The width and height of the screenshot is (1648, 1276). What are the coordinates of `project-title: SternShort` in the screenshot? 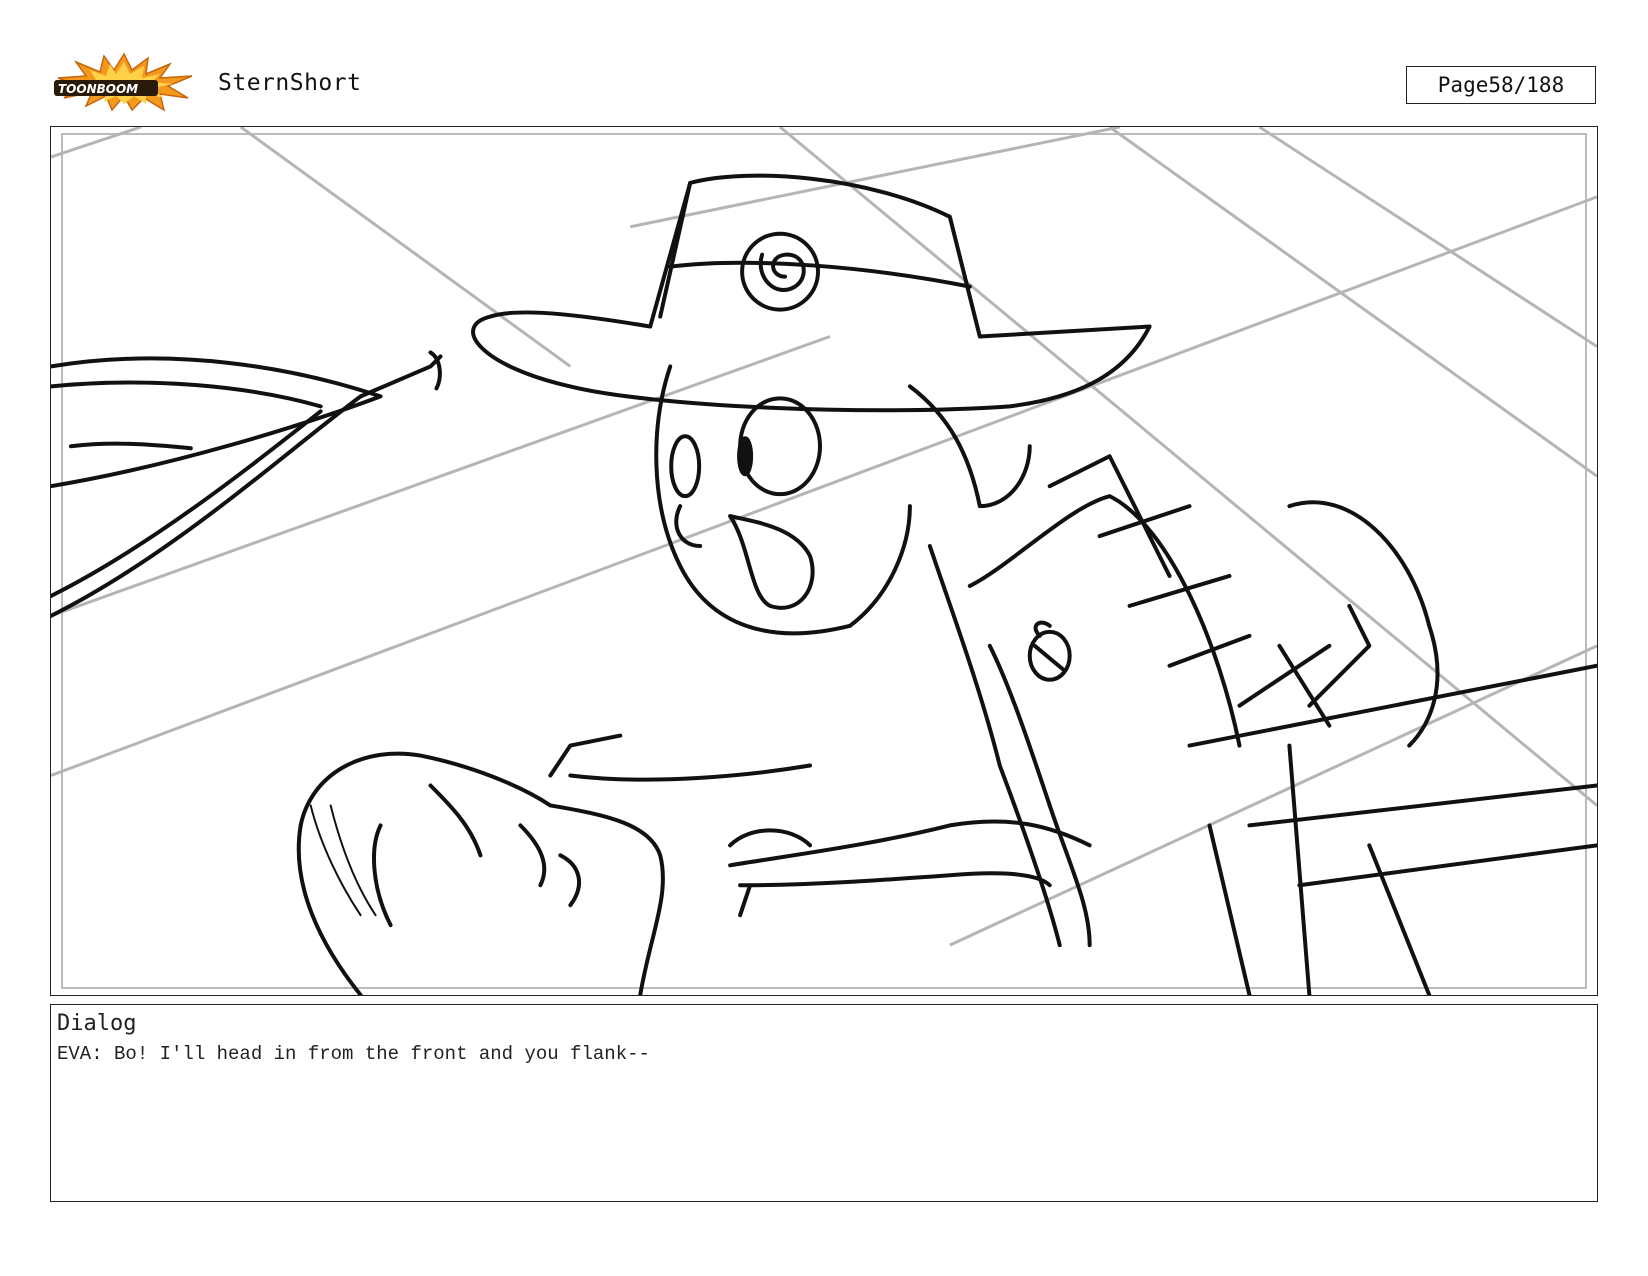 It's located at (290, 83).